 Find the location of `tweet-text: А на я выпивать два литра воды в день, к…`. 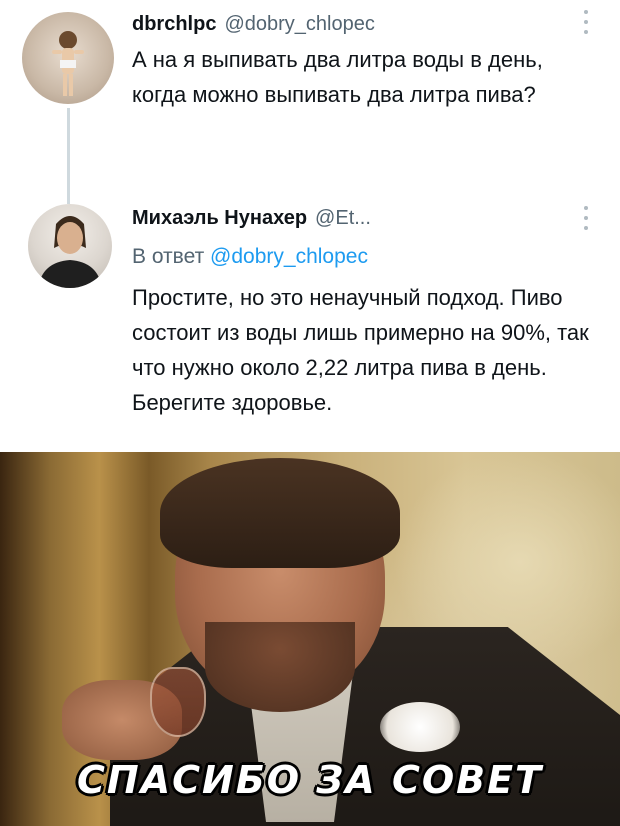

tweet-text: А на я выпивать два литра воды в день, к… is located at coordinates (337, 77).